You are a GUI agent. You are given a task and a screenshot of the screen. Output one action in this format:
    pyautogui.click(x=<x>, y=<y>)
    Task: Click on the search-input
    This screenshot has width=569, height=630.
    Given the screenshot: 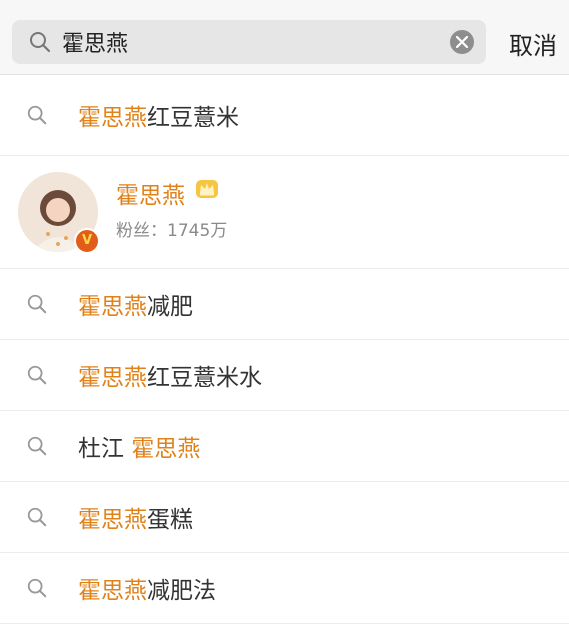 What is the action you would take?
    pyautogui.click(x=252, y=42)
    